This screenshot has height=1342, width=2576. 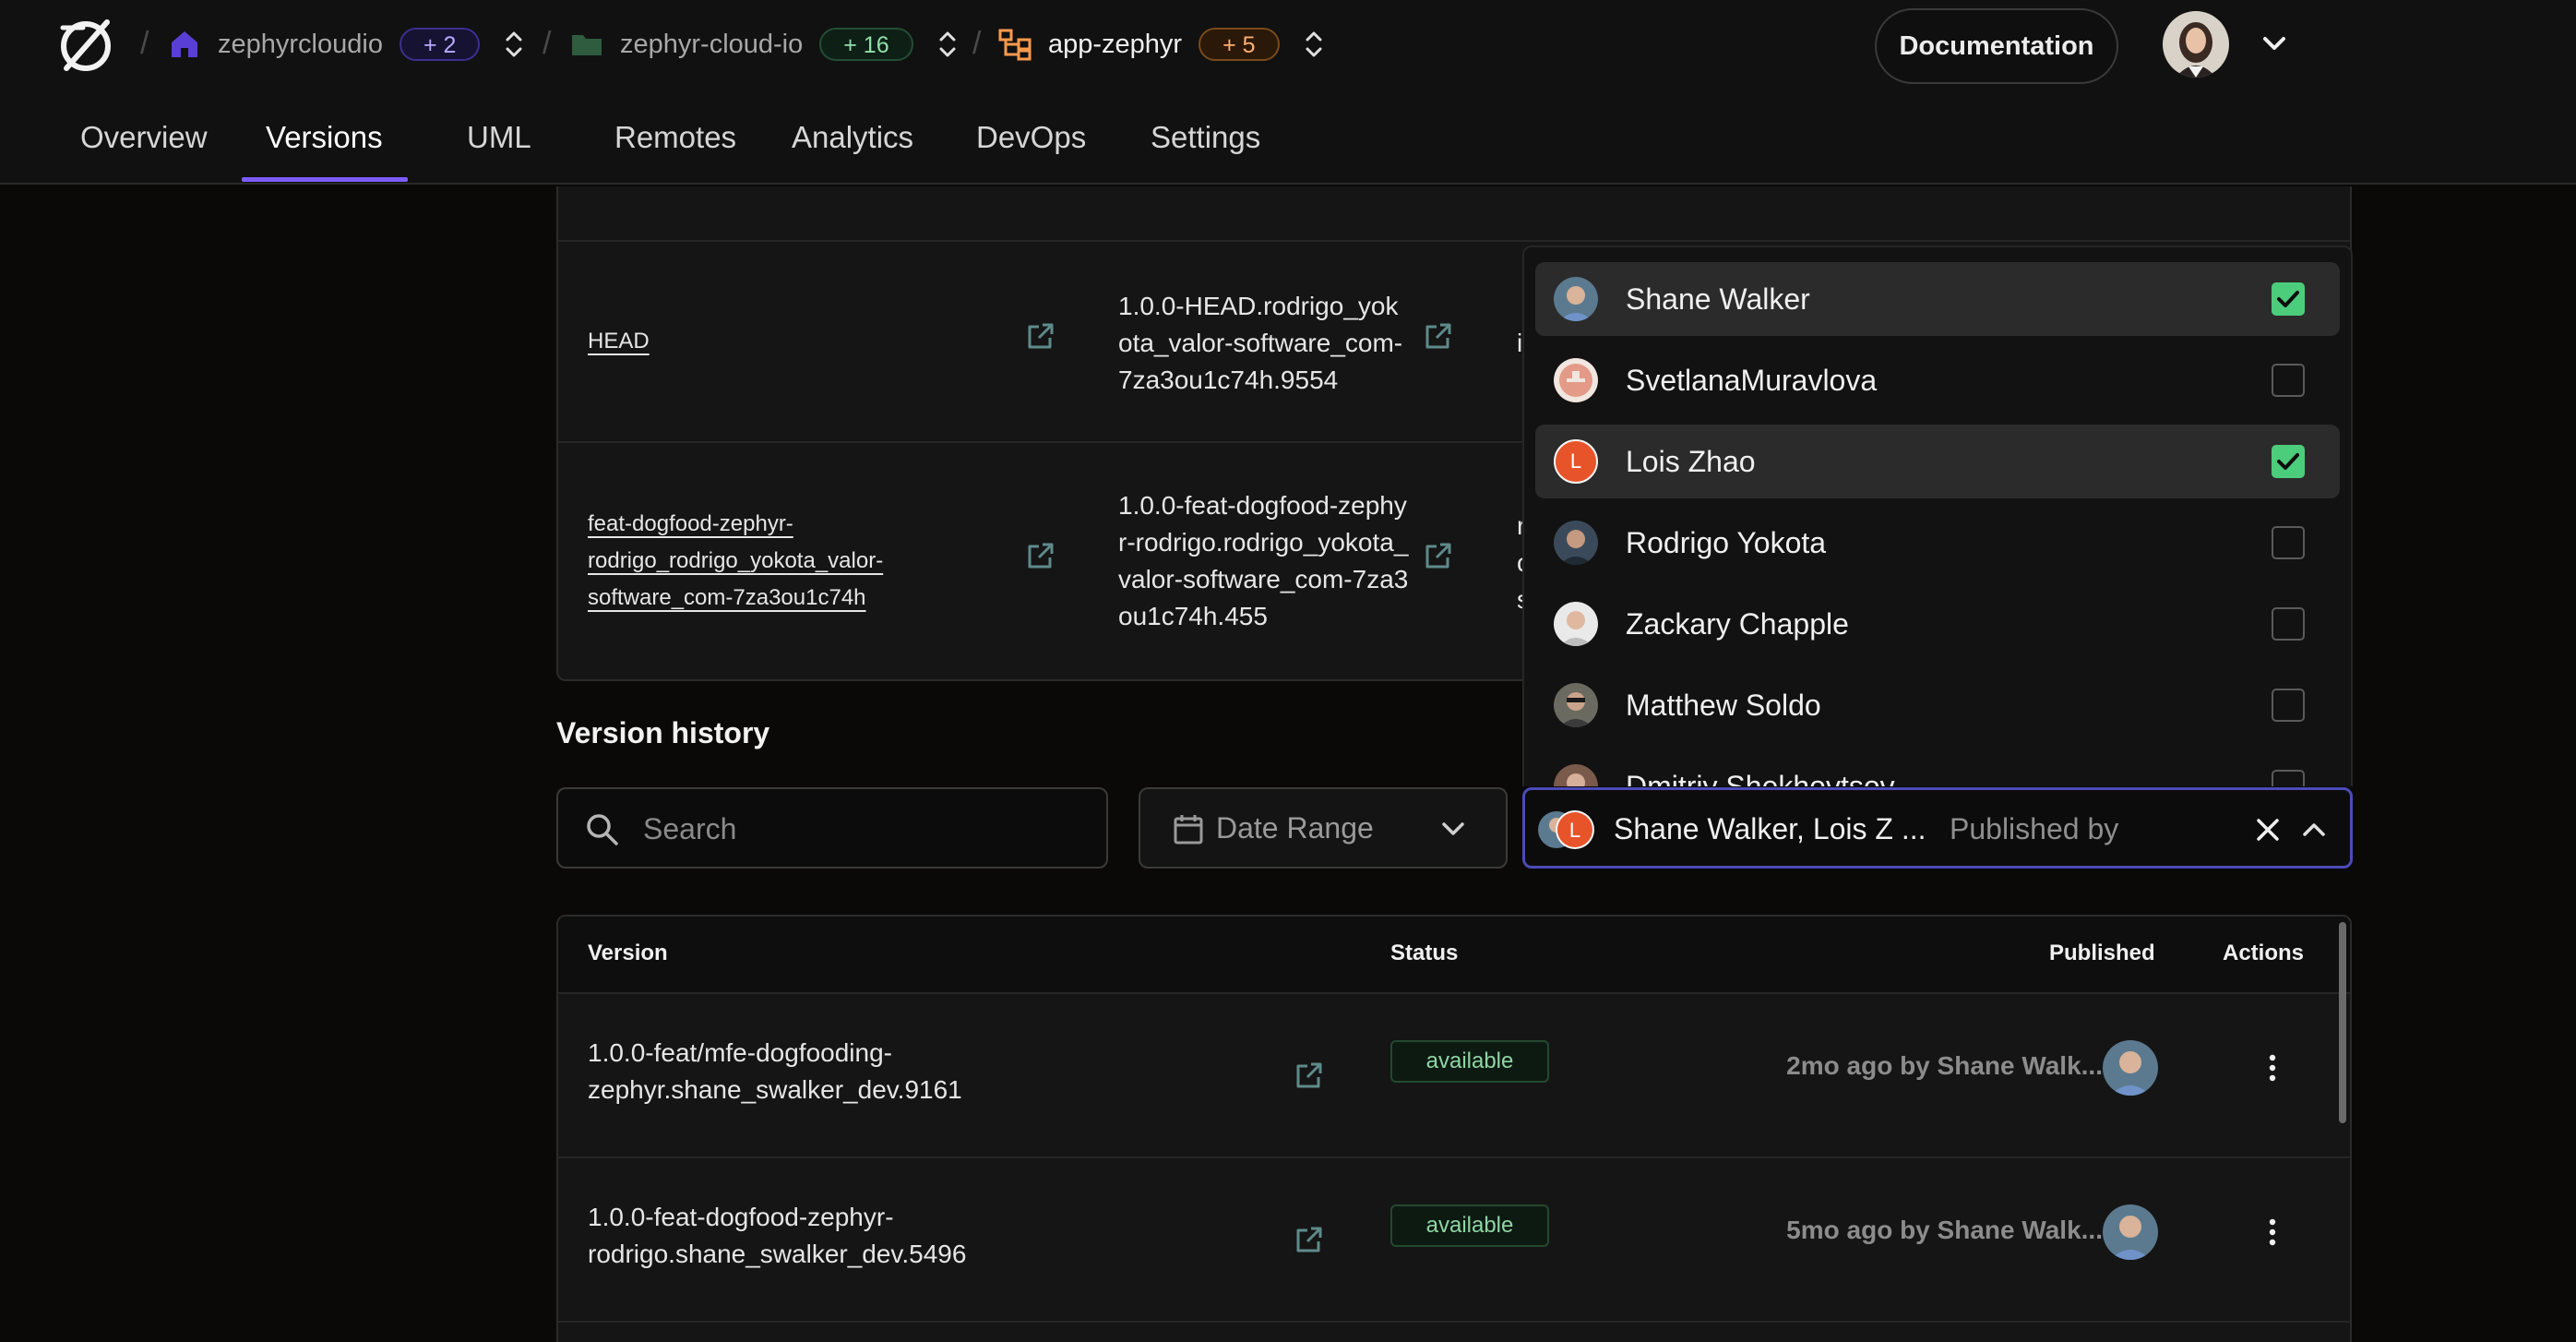 What do you see at coordinates (1937, 299) in the screenshot?
I see `option-shane-walker: Shane Walker` at bounding box center [1937, 299].